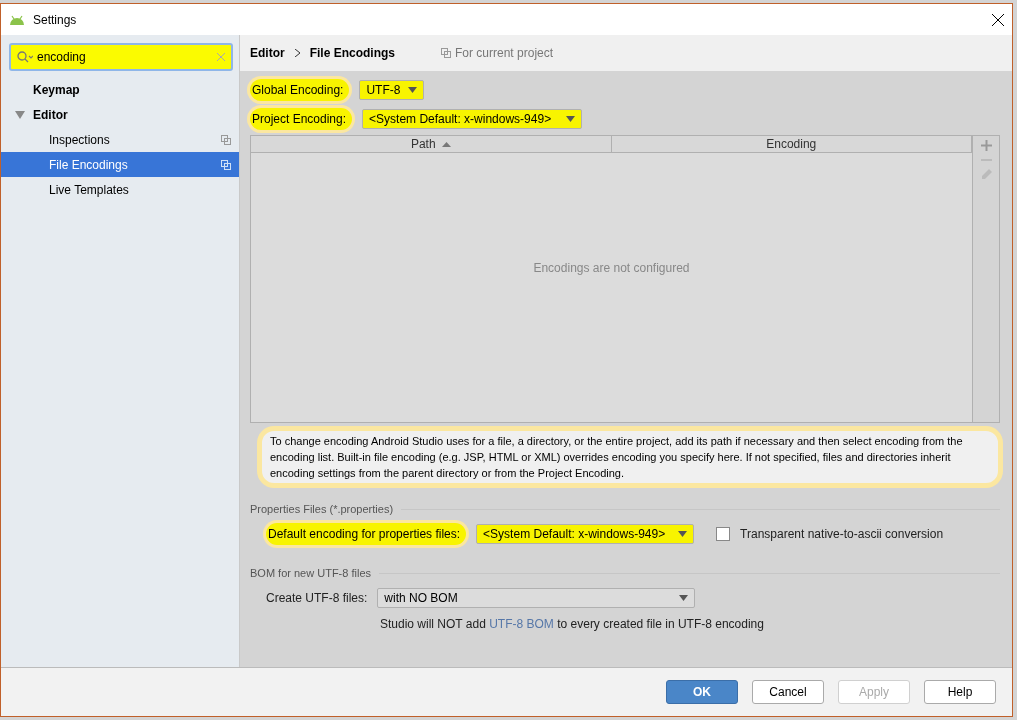 The width and height of the screenshot is (1017, 720). Describe the element at coordinates (221, 57) in the screenshot. I see `clear-icon` at that location.